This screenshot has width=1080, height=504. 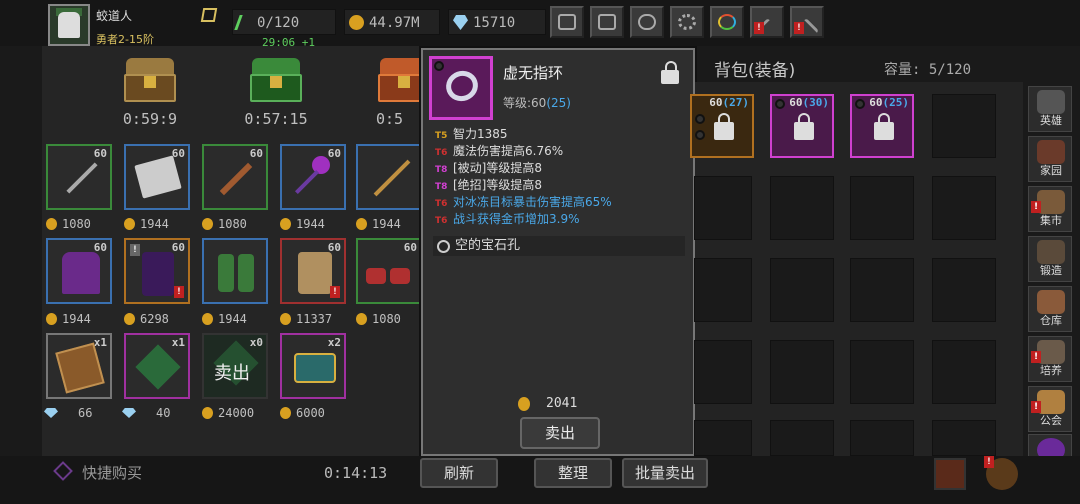 What do you see at coordinates (314, 224) in the screenshot?
I see `price-1-4: 1944` at bounding box center [314, 224].